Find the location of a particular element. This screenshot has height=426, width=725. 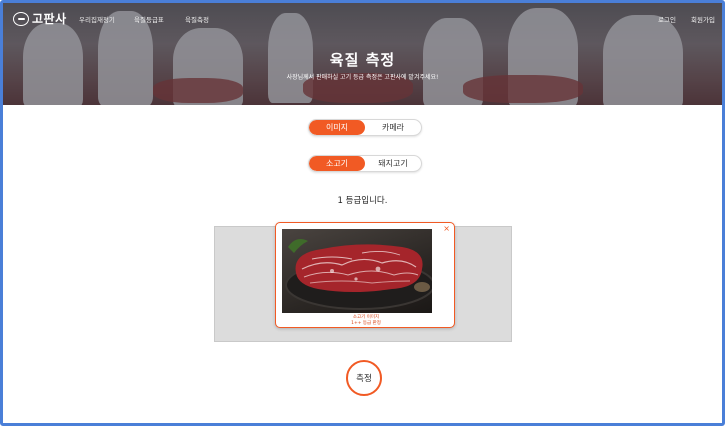

meat-type-toggle: 소고기 돼지고기 is located at coordinates (365, 163).